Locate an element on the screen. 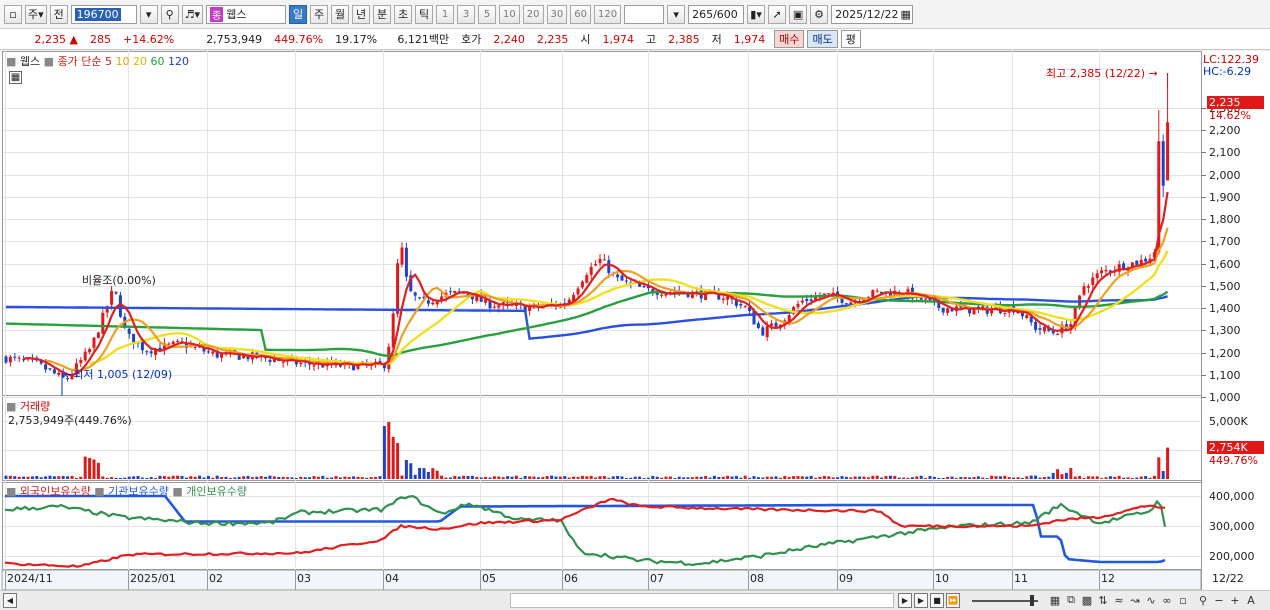 The width and height of the screenshot is (1270, 610). interval-30: 30 is located at coordinates (557, 14).